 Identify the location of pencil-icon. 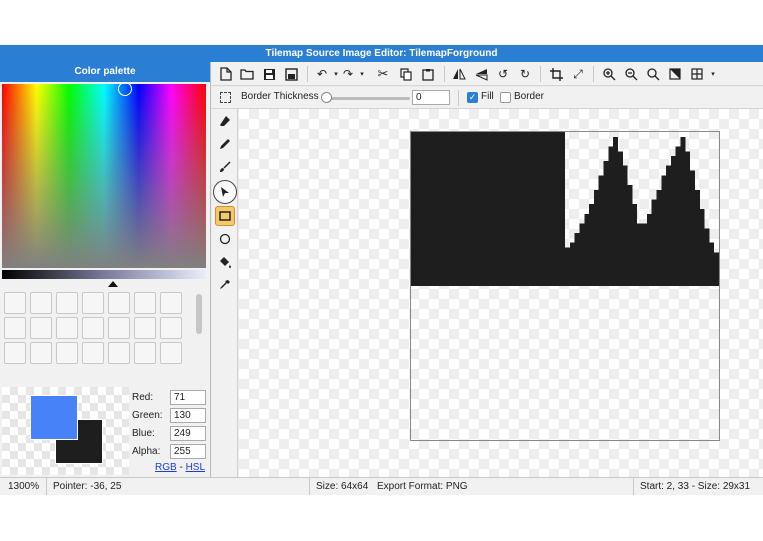
(225, 144).